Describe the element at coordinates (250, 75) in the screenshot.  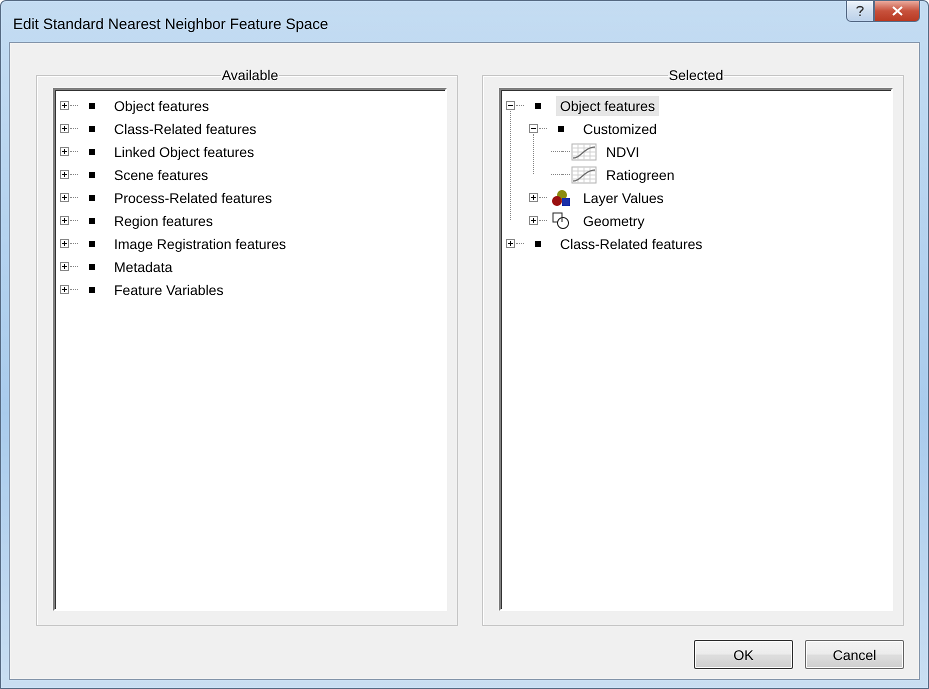
I see `group-title: Available` at that location.